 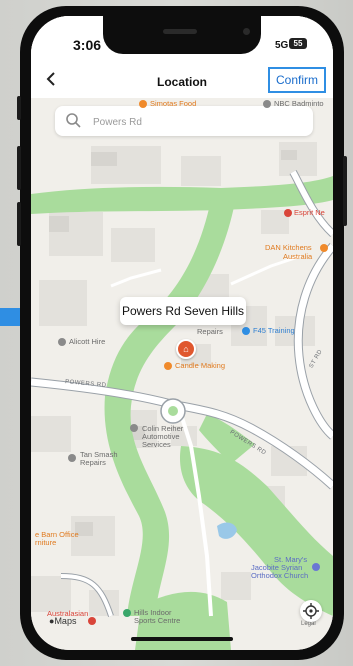 I want to click on maps-attribution: ●Maps, so click(x=62, y=621).